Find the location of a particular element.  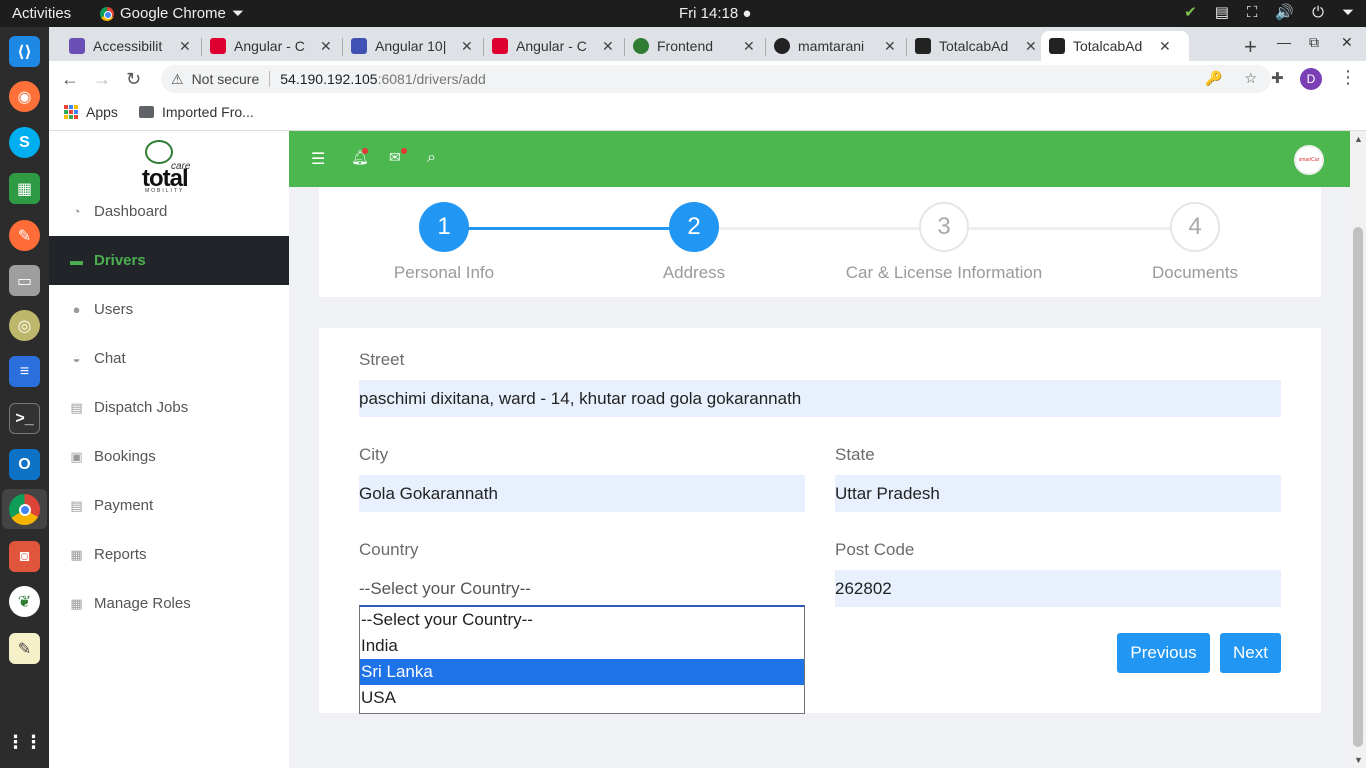

country-option: India is located at coordinates (582, 646).